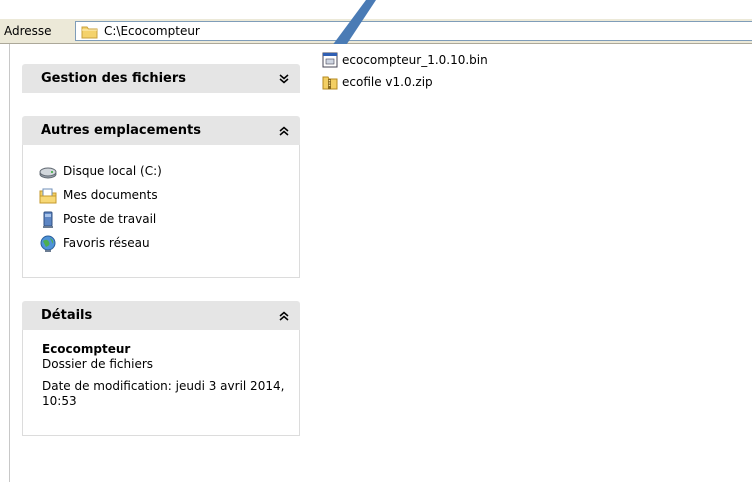 The image size is (752, 482). I want to click on place-my-documents: Mes documents, so click(161, 196).